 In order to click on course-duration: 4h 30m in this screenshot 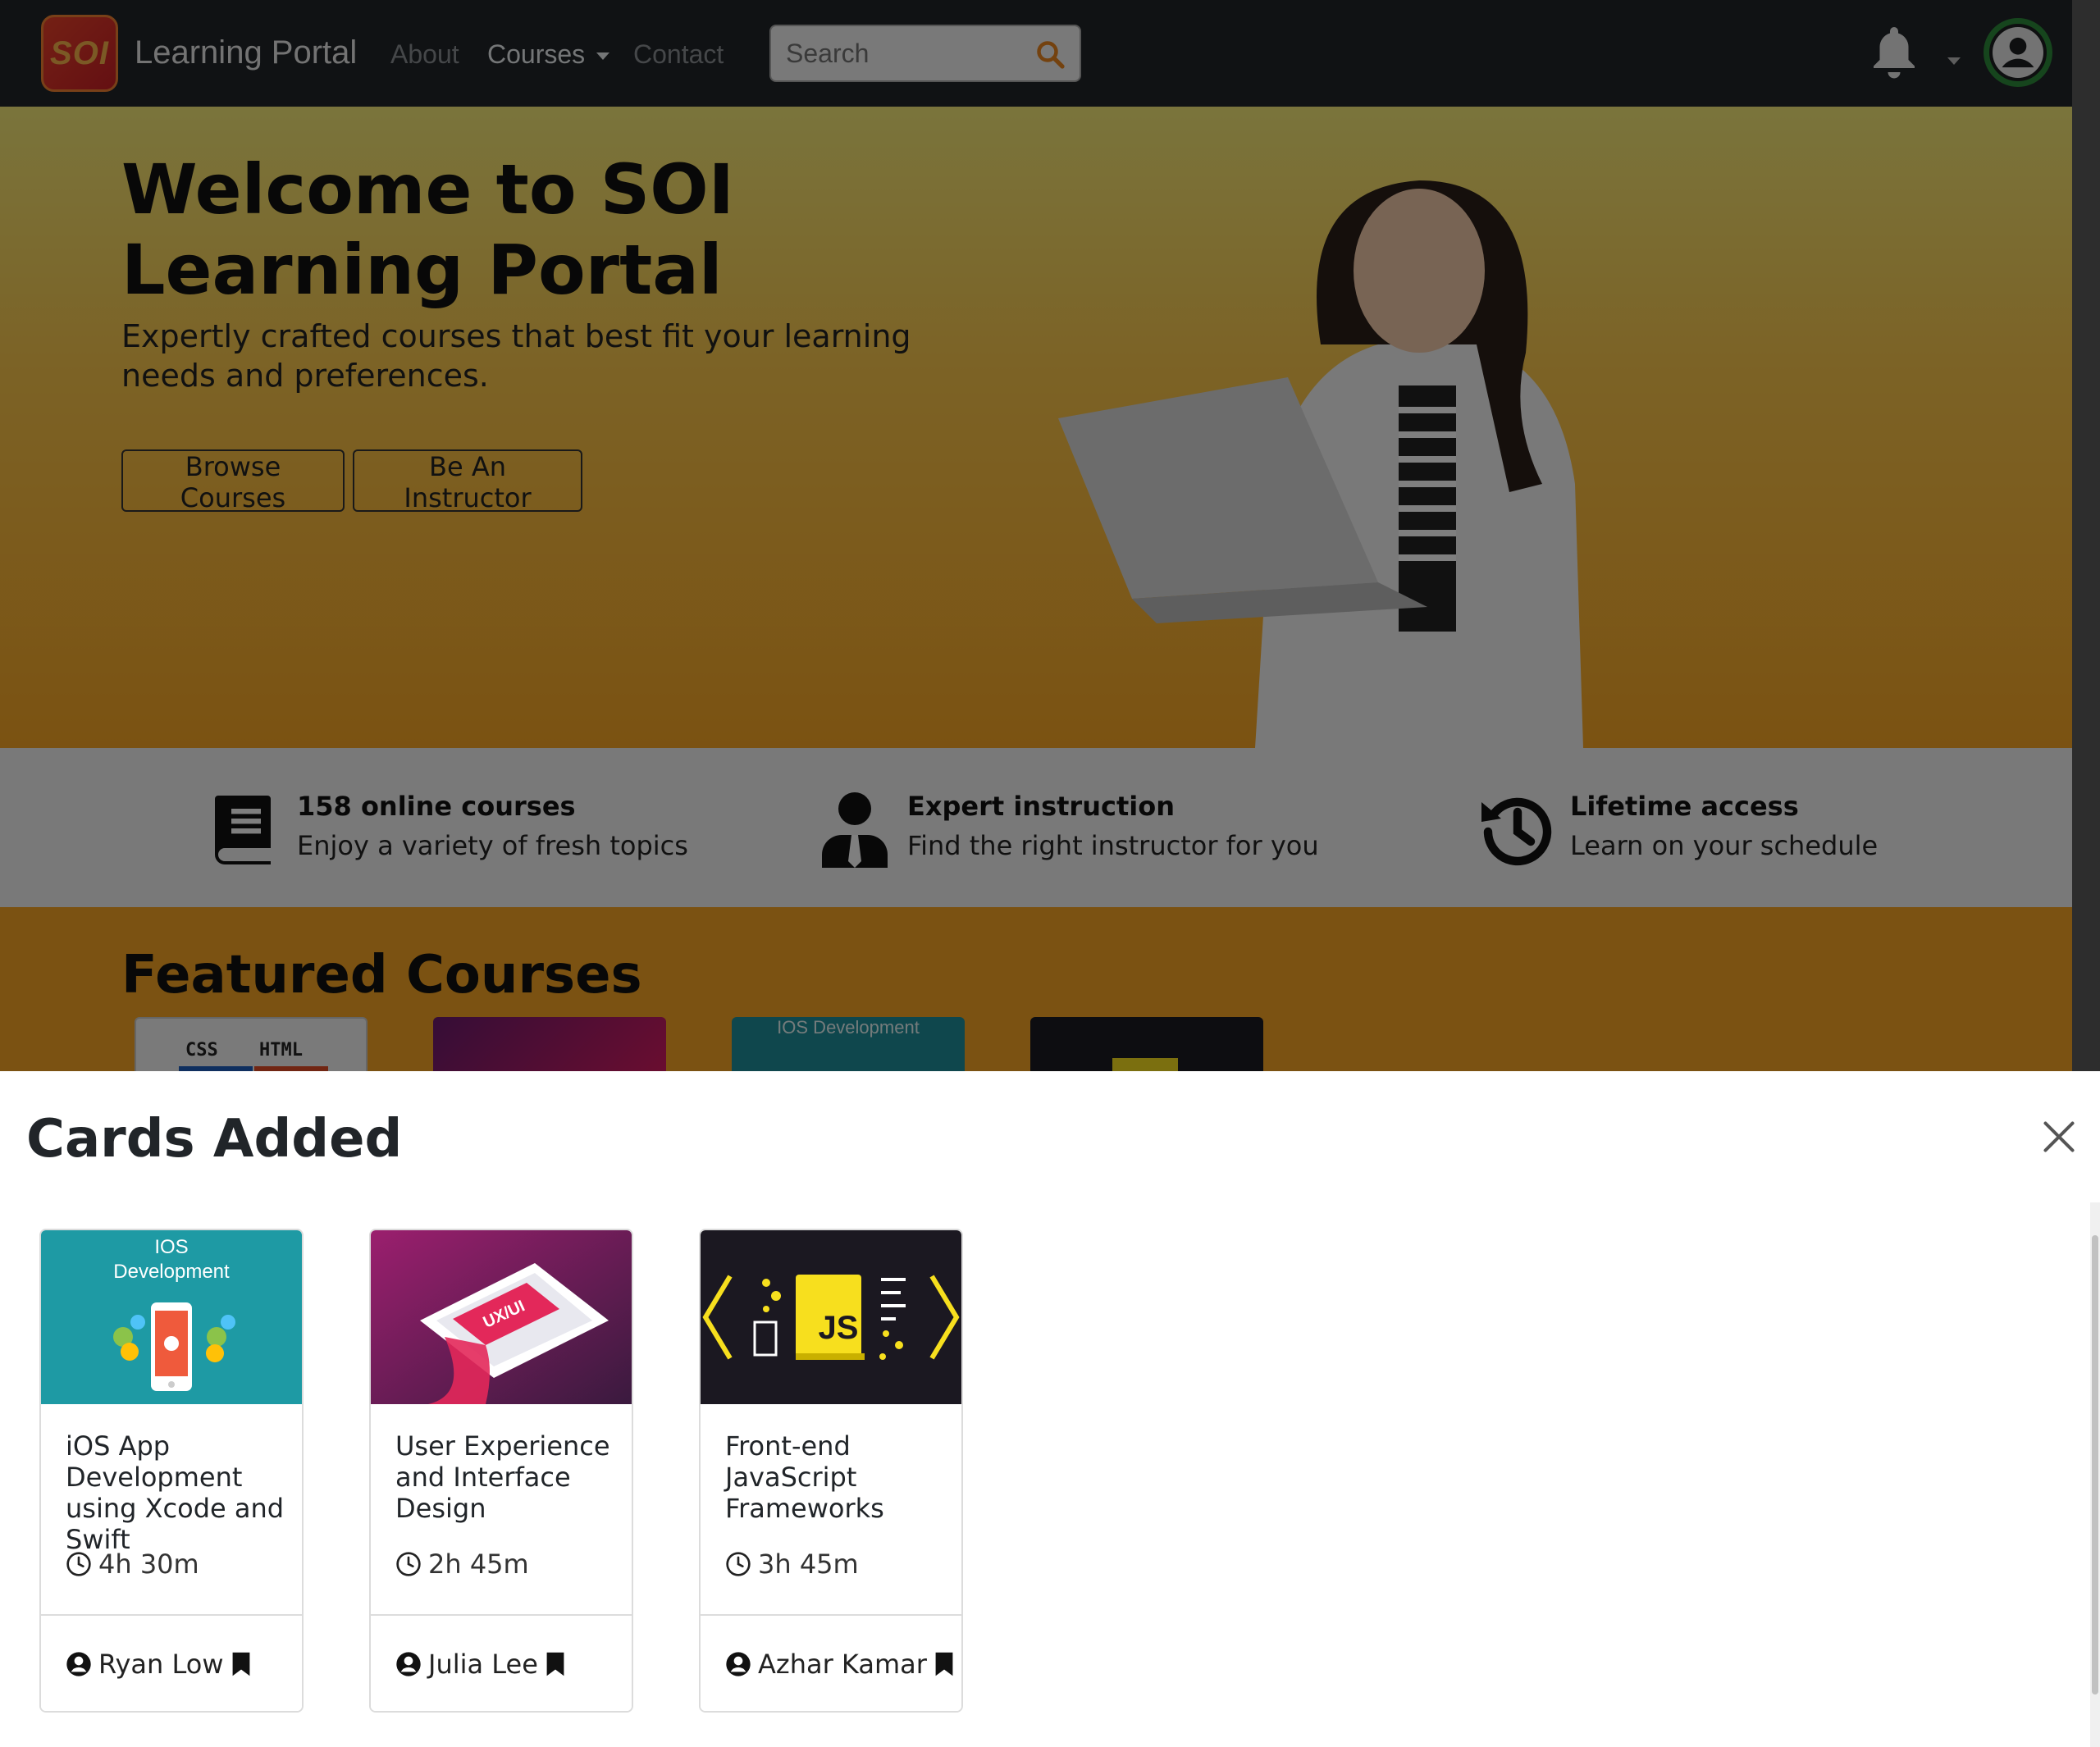, I will do `click(133, 1564)`.